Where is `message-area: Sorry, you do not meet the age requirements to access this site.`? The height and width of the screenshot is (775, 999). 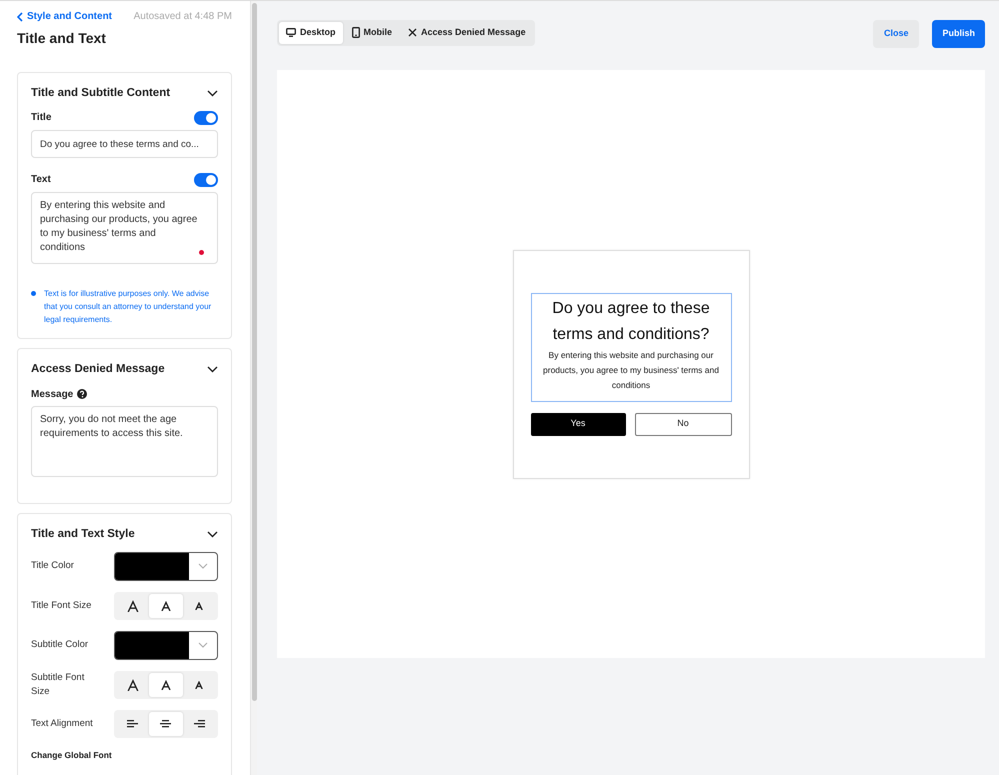
message-area: Sorry, you do not meet the age requirements to access this site. is located at coordinates (124, 441).